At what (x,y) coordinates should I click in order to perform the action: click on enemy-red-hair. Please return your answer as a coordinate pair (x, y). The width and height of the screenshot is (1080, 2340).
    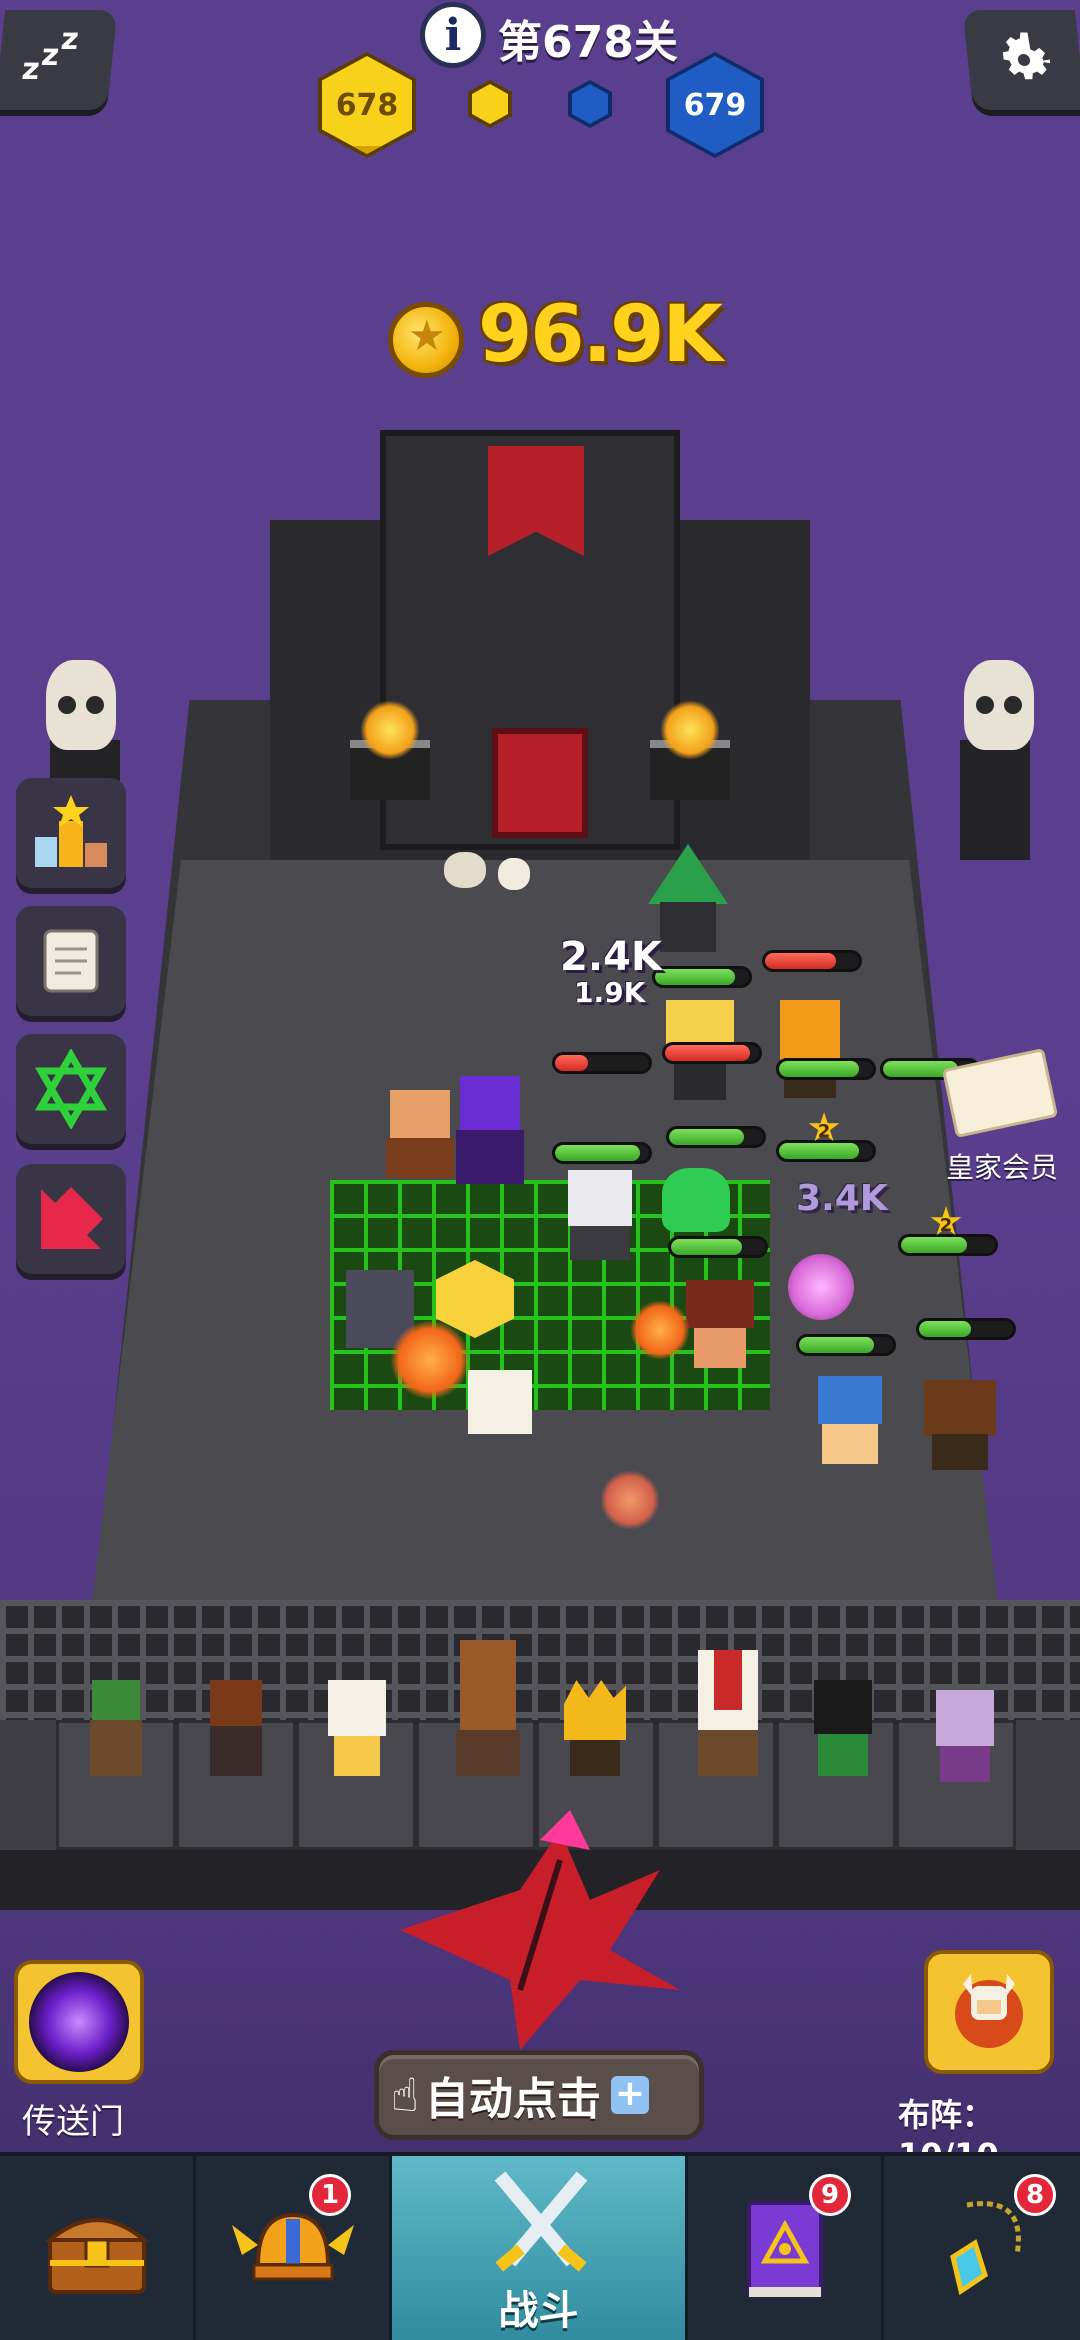
    Looking at the image, I should click on (720, 1325).